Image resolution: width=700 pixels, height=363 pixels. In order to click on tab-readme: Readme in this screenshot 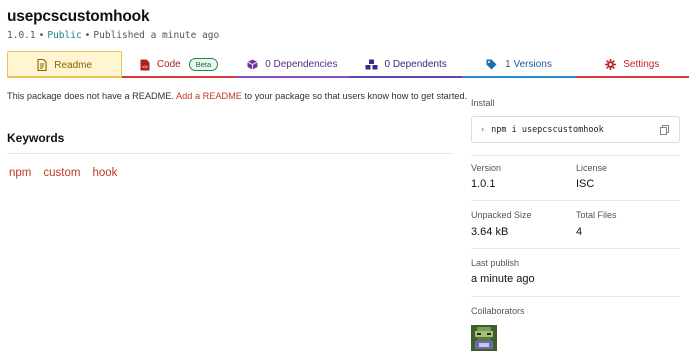, I will do `click(65, 64)`.